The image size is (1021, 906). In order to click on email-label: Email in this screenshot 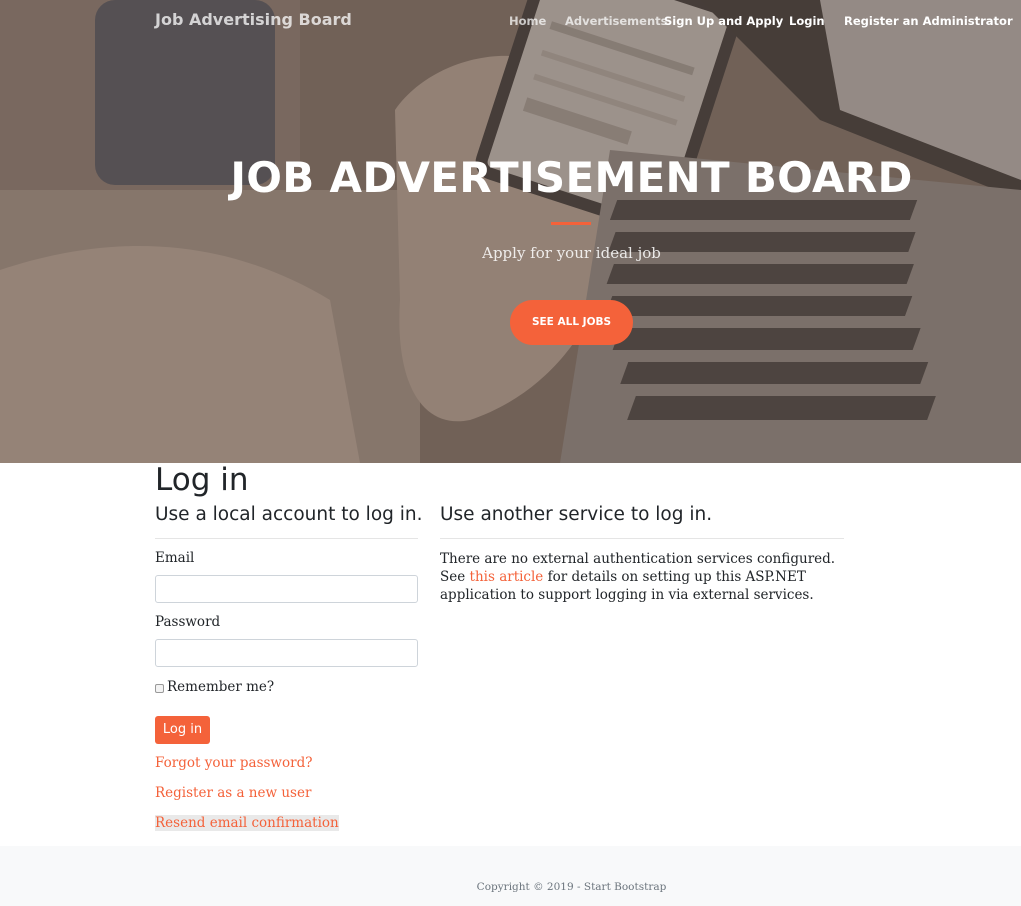, I will do `click(175, 558)`.